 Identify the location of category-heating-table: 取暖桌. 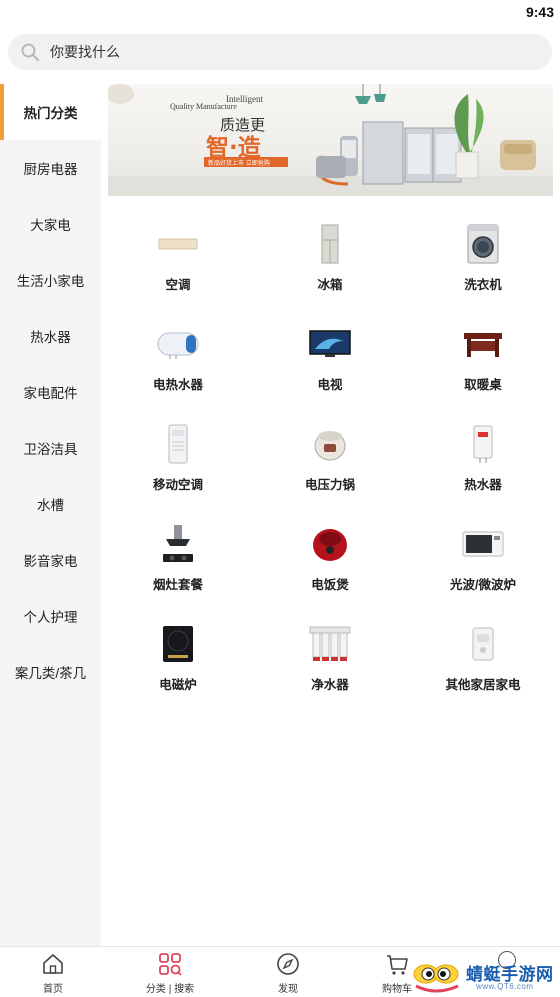
(483, 354).